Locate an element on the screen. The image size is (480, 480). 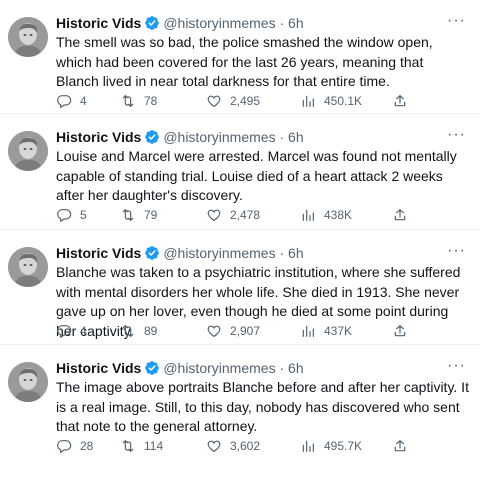
view-count: 450.1K is located at coordinates (343, 101).